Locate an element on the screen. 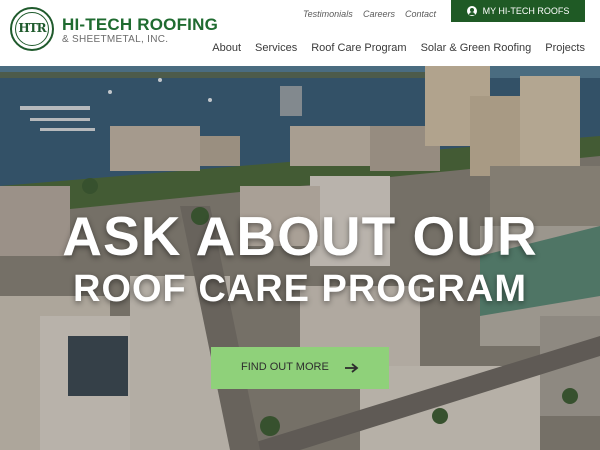 The image size is (600, 450). hero-headline: ASK ABOUT OUR is located at coordinates (300, 236).